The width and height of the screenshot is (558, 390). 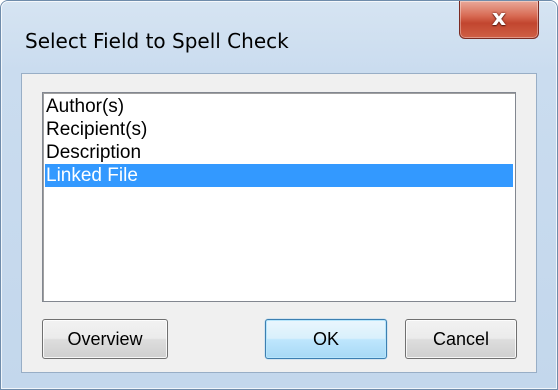 I want to click on list-item-linked-file: Linked File, so click(x=279, y=175).